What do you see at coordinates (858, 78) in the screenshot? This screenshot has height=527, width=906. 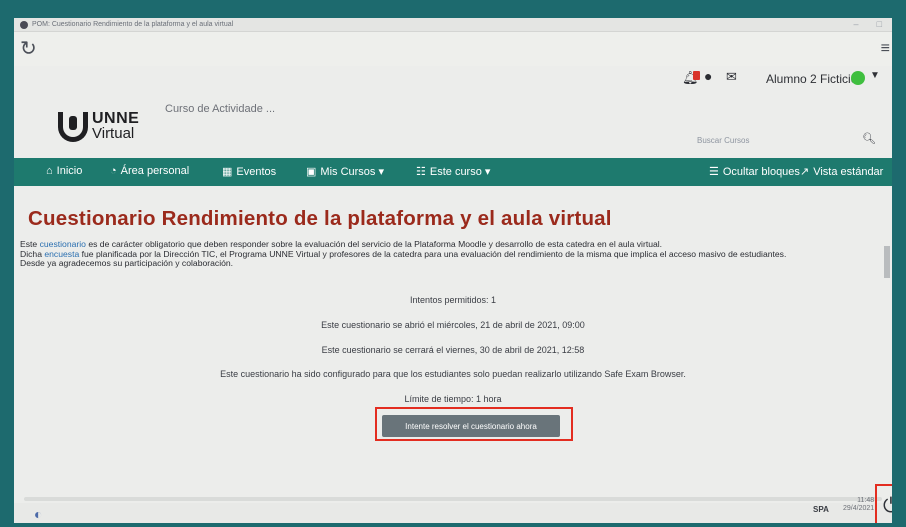 I see `avatar` at bounding box center [858, 78].